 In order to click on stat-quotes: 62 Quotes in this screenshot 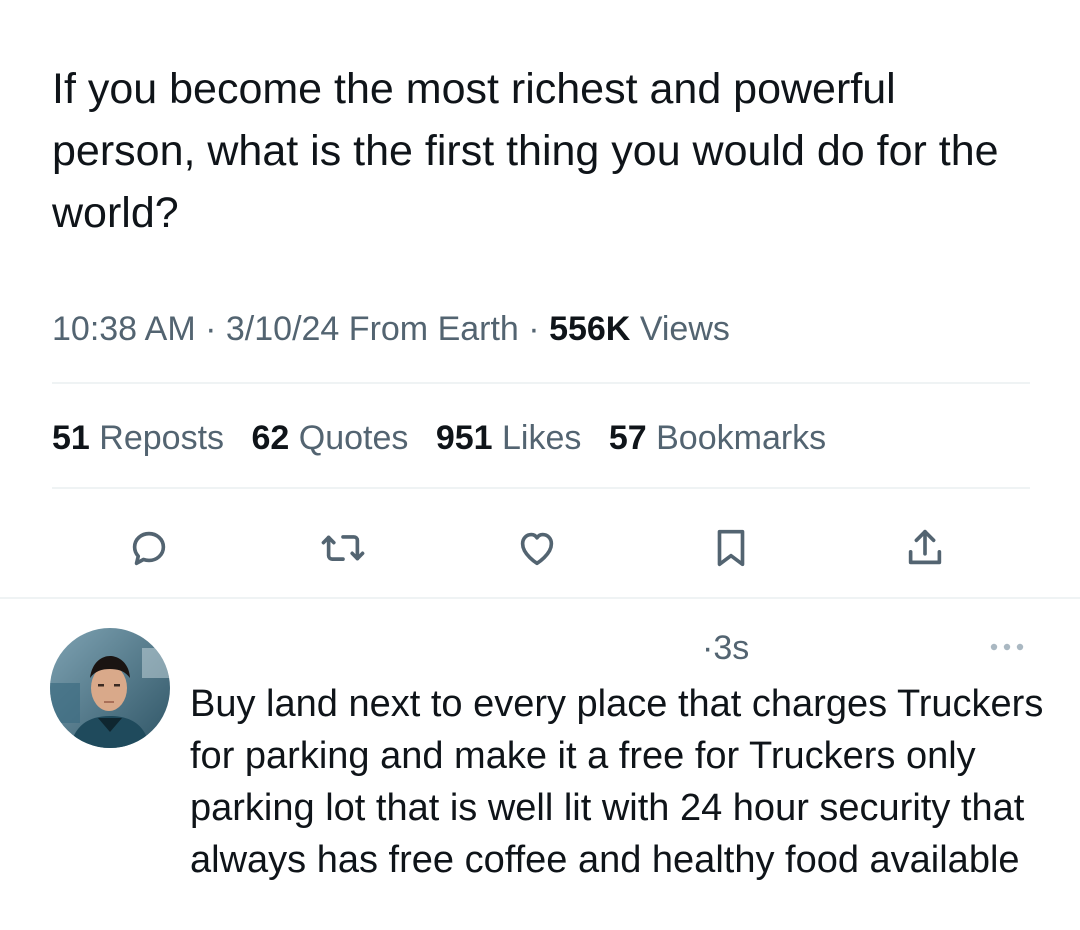, I will do `click(329, 438)`.